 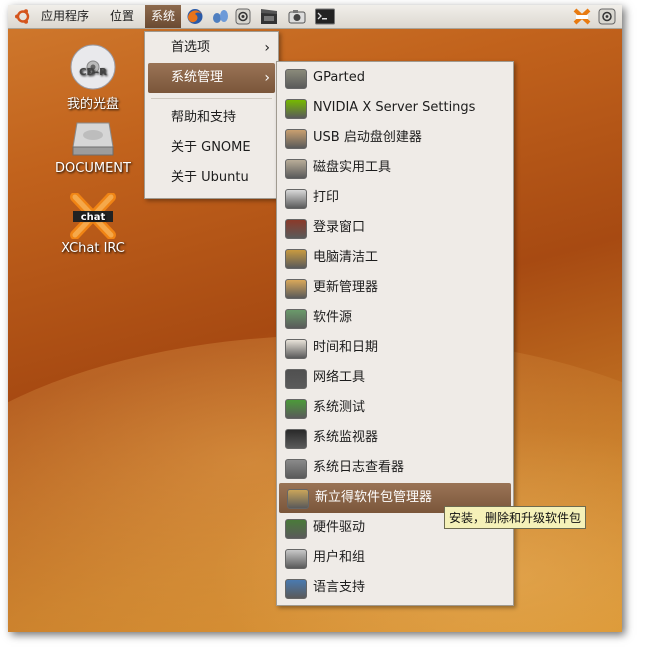 I want to click on admin-menu-item: GParted, so click(x=395, y=78).